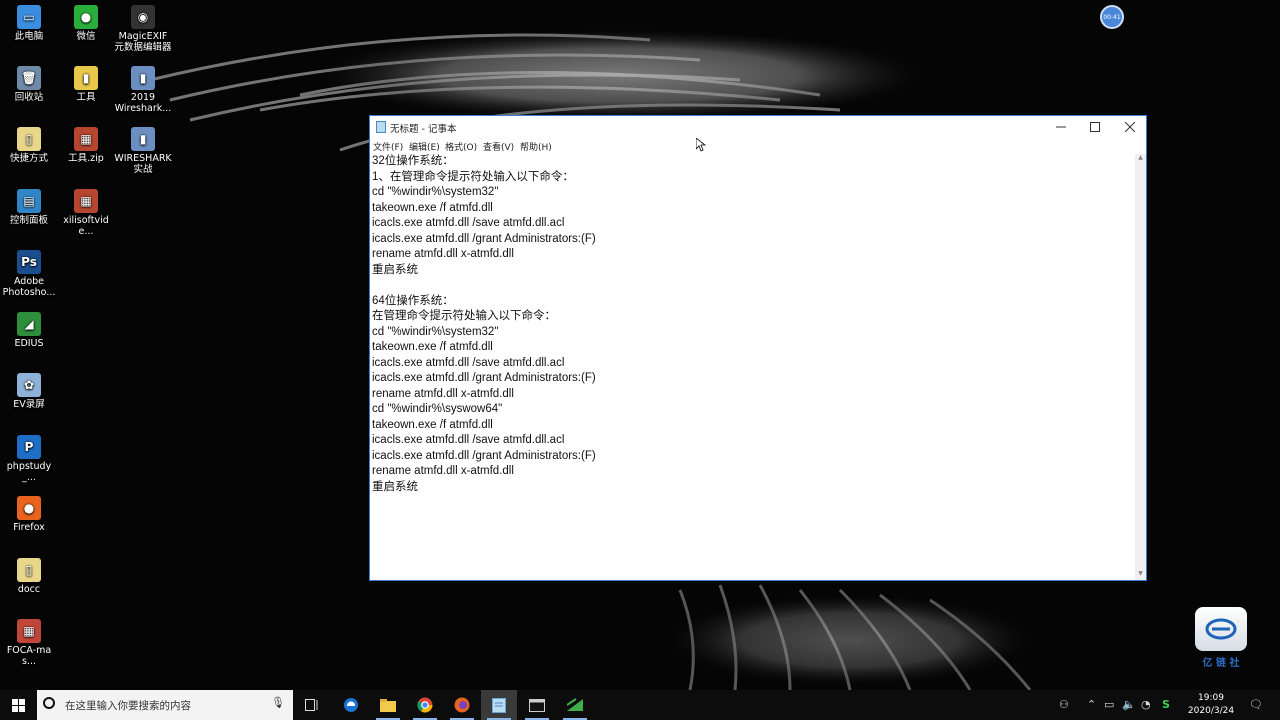 This screenshot has width=1280, height=720. I want to click on minimize-button, so click(1061, 127).